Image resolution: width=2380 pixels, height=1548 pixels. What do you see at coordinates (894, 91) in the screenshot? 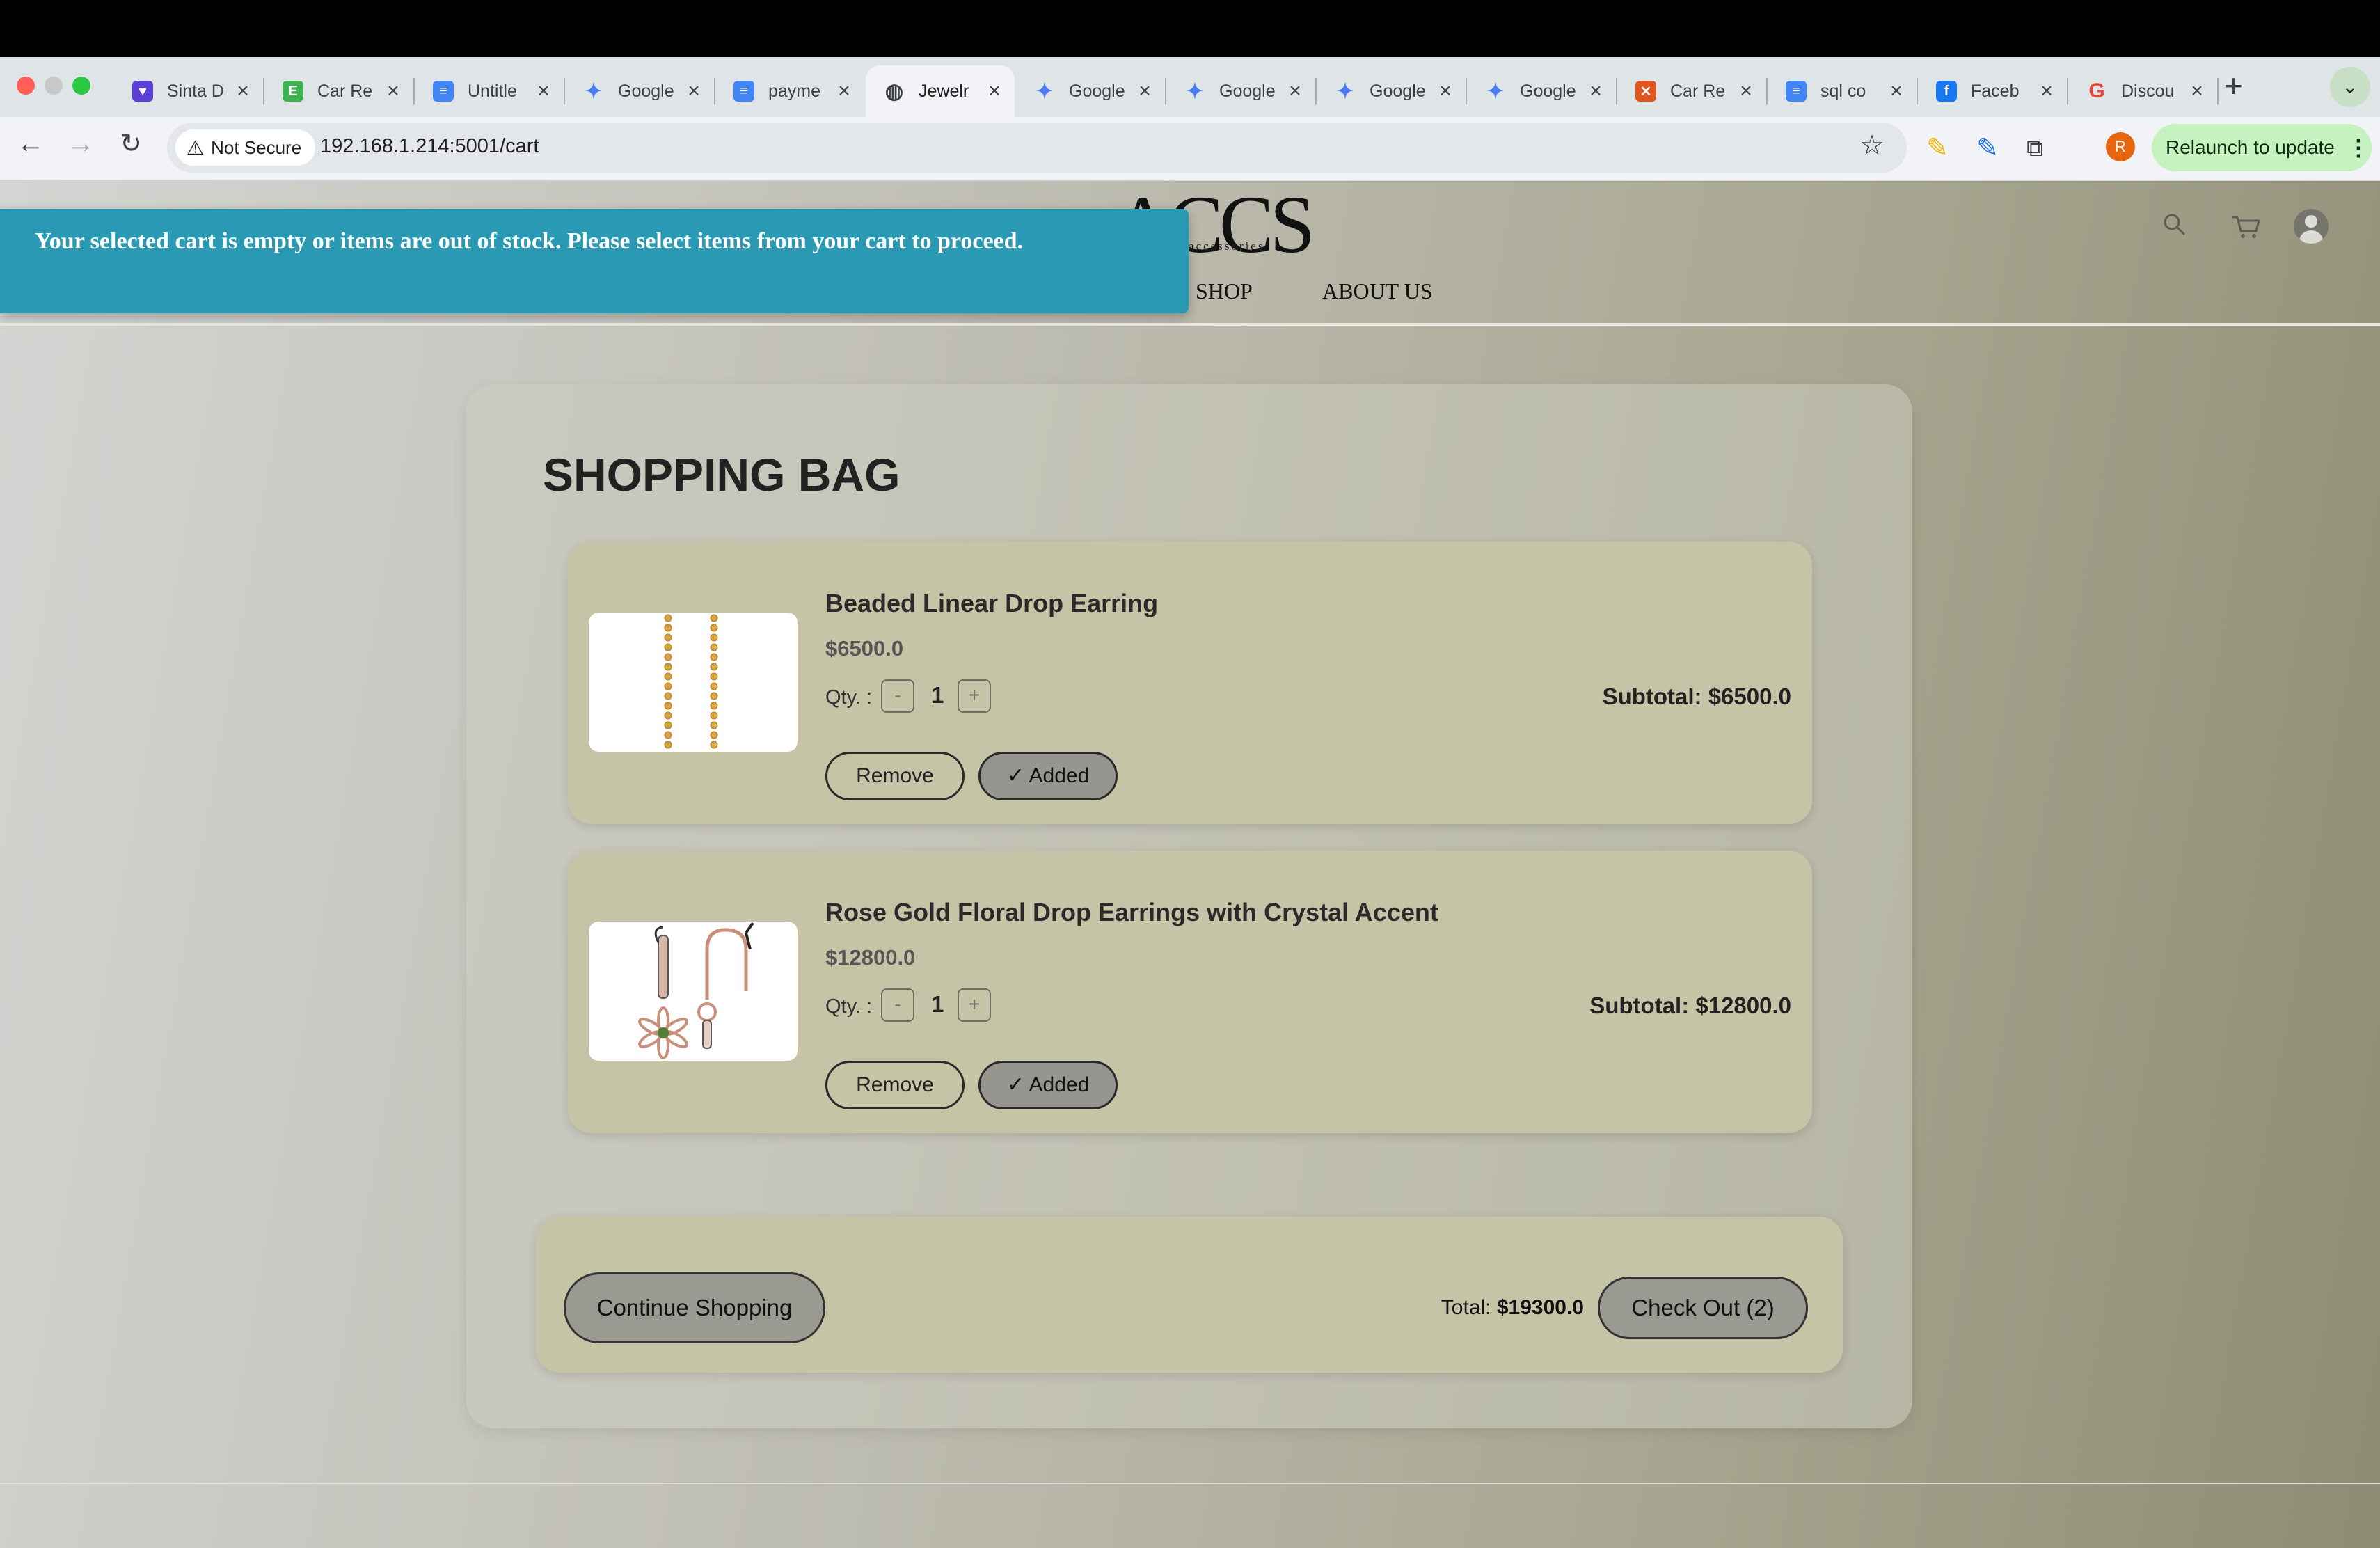
I see `globe-icon: ◍` at bounding box center [894, 91].